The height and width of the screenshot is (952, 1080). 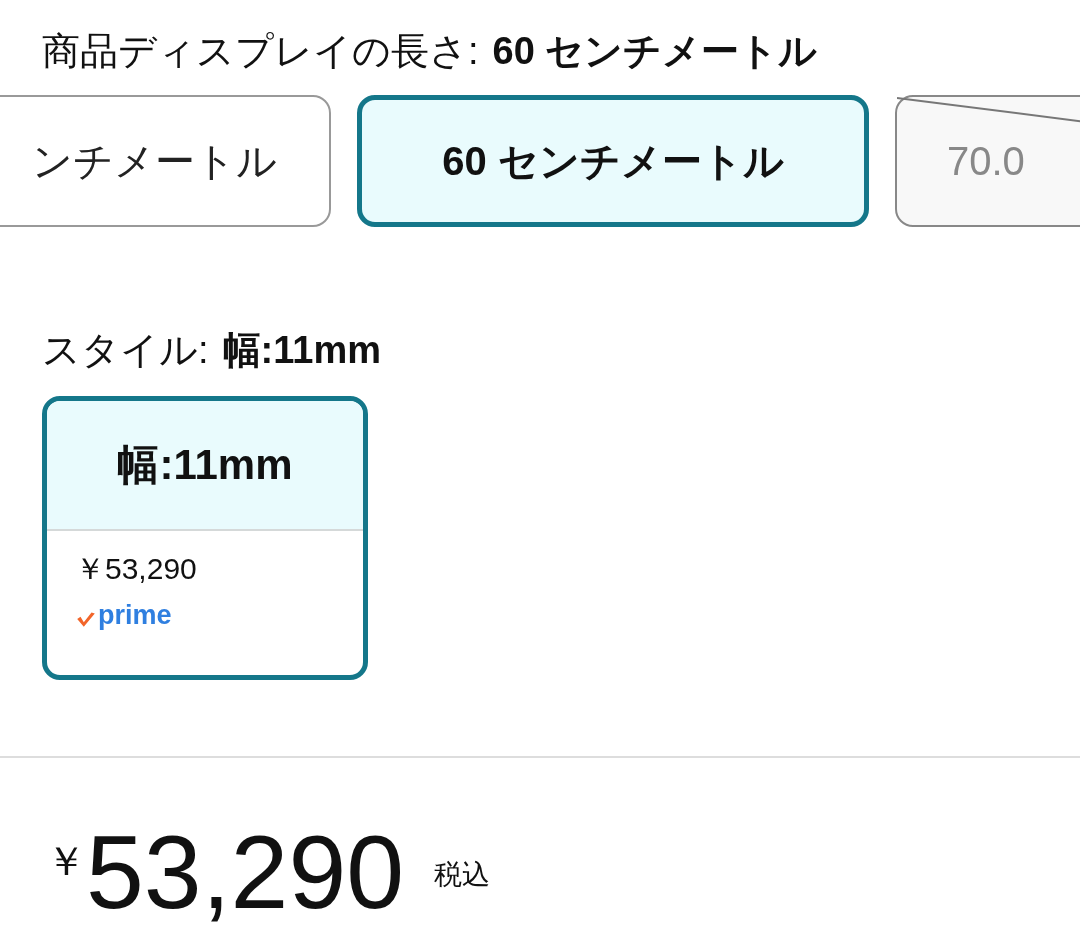 What do you see at coordinates (165, 161) in the screenshot?
I see `size-option: ンチメートル` at bounding box center [165, 161].